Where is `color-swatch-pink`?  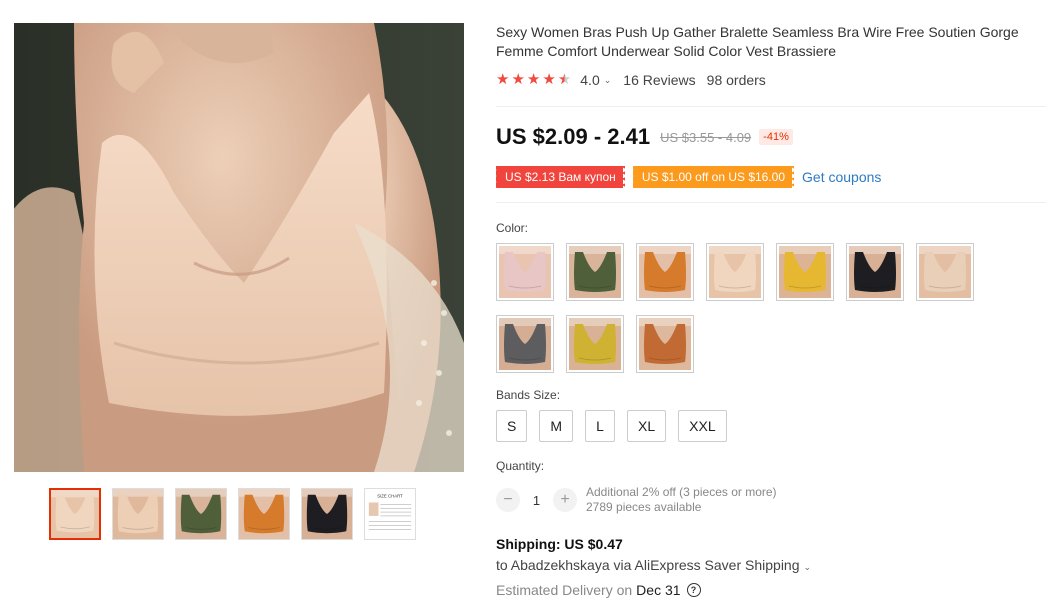
color-swatch-pink is located at coordinates (525, 272).